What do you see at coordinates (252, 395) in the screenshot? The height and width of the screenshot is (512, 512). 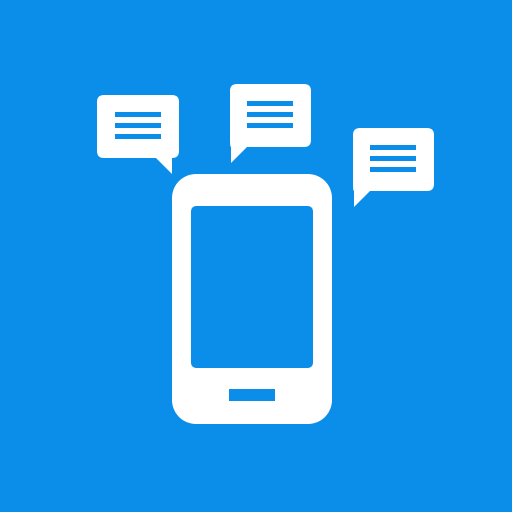 I see `phone-home-button` at bounding box center [252, 395].